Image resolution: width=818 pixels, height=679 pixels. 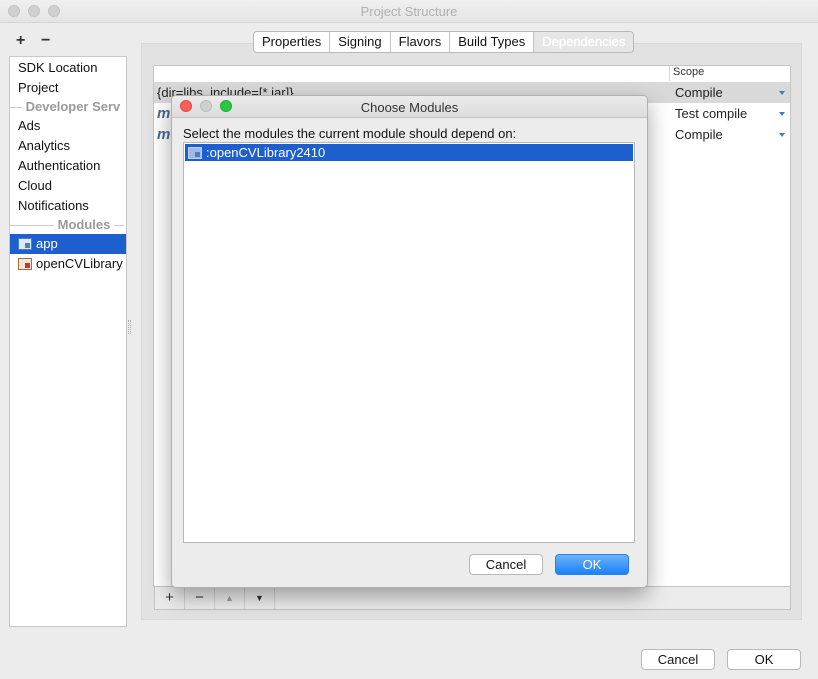 What do you see at coordinates (472, 598) in the screenshot?
I see `dependencies-toolbar: + − ▲ ▼` at bounding box center [472, 598].